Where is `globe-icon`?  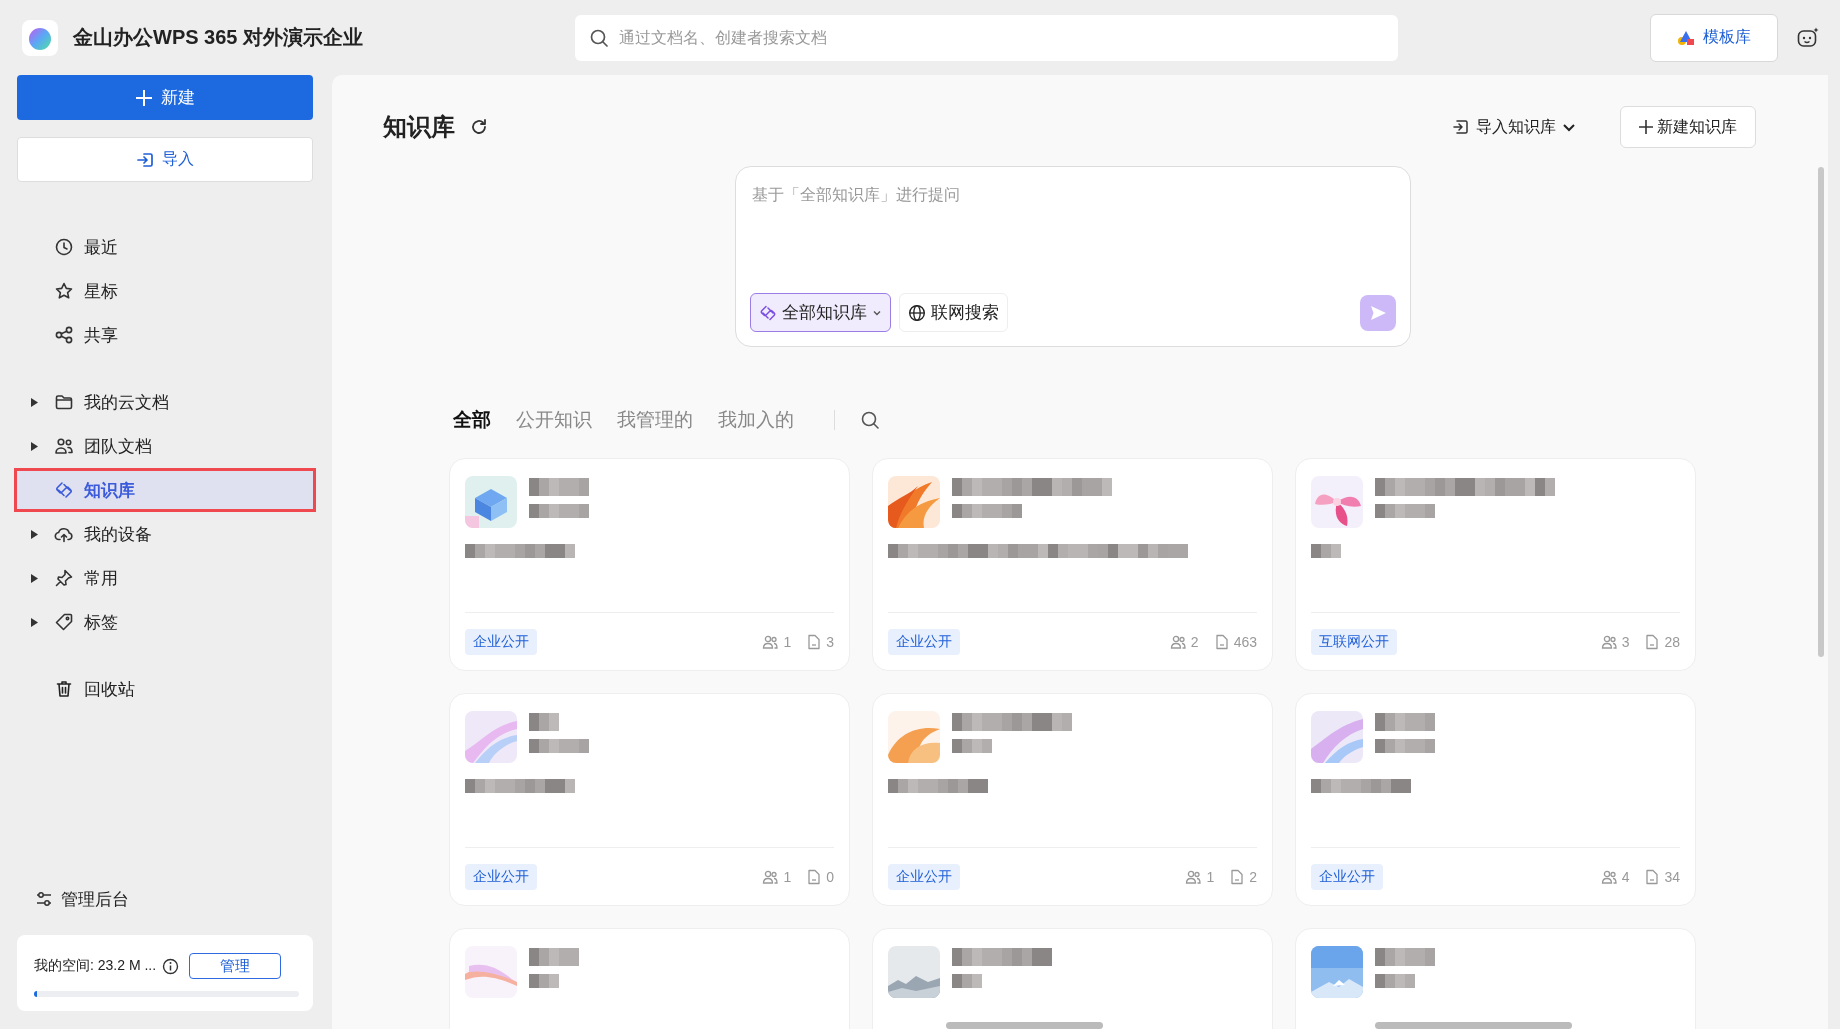
globe-icon is located at coordinates (916, 312).